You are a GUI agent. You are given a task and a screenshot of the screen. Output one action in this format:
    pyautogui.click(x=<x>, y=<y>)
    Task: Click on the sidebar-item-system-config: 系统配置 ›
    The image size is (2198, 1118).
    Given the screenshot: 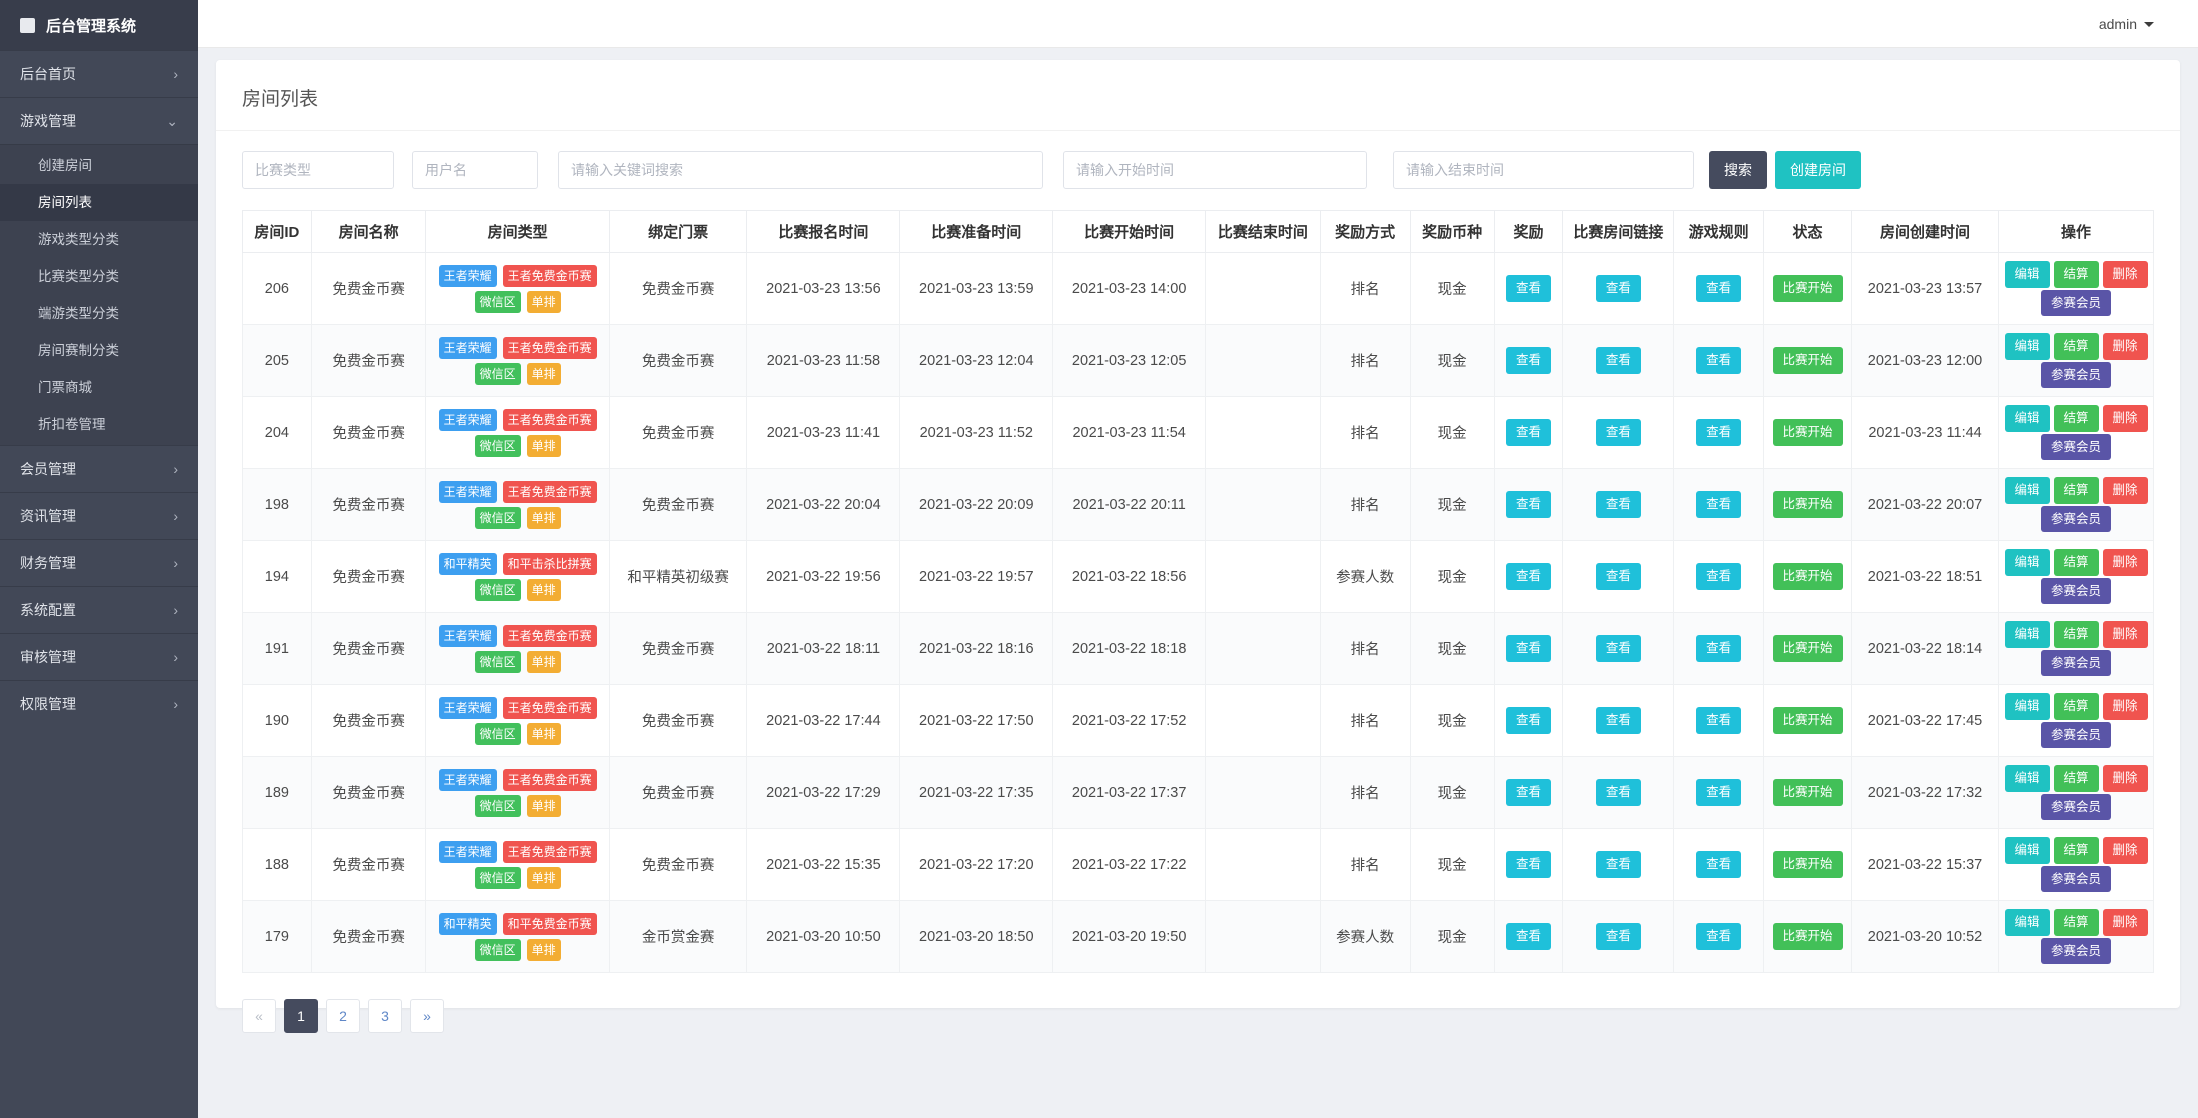 What is the action you would take?
    pyautogui.click(x=99, y=609)
    